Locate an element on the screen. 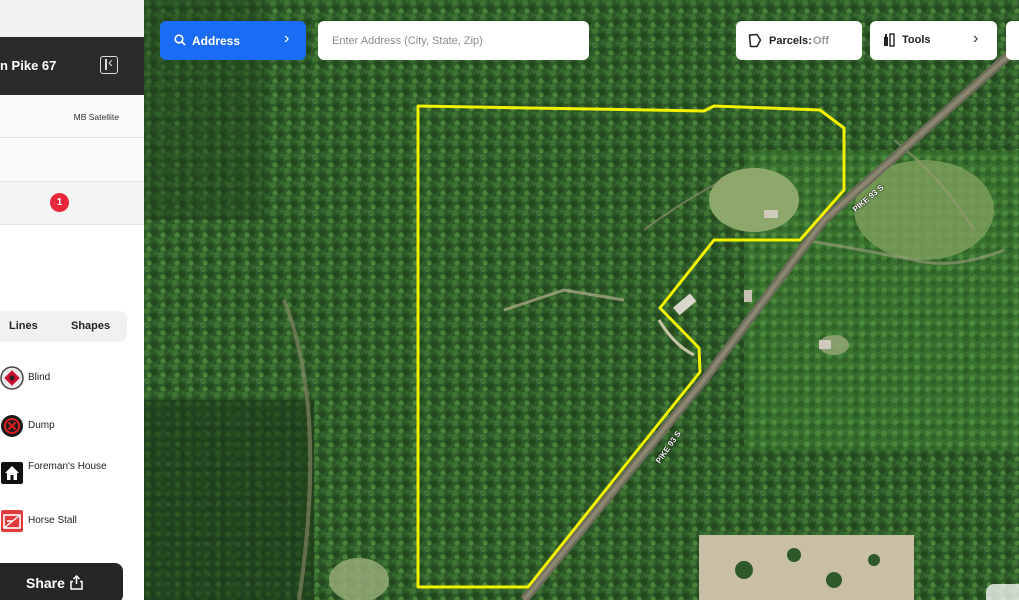  parcels-label: Parcels: is located at coordinates (790, 41).